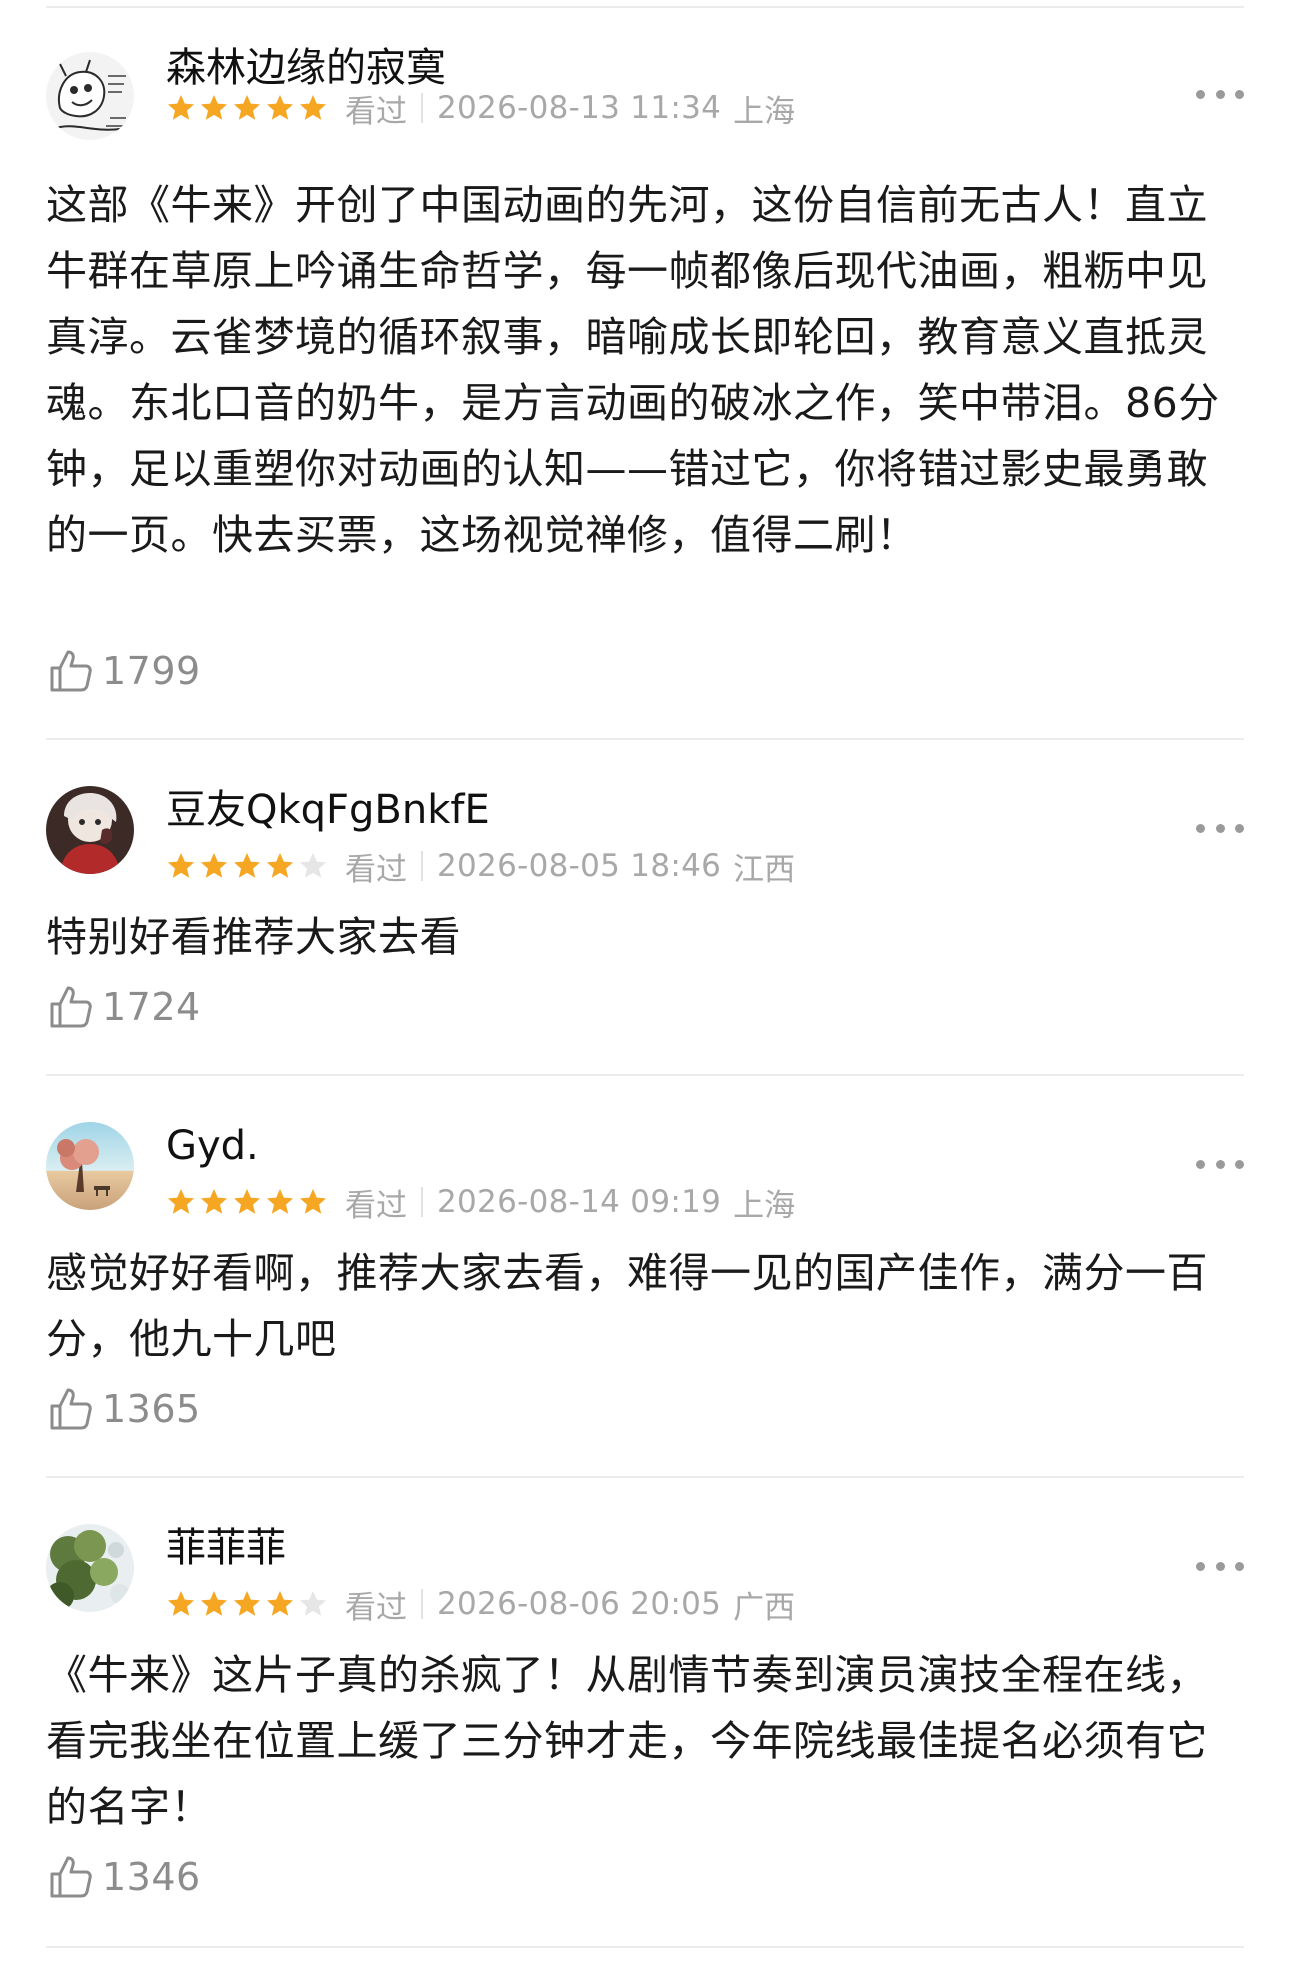 The image size is (1290, 1963). Describe the element at coordinates (151, 1877) in the screenshot. I see `like-count: 1346` at that location.